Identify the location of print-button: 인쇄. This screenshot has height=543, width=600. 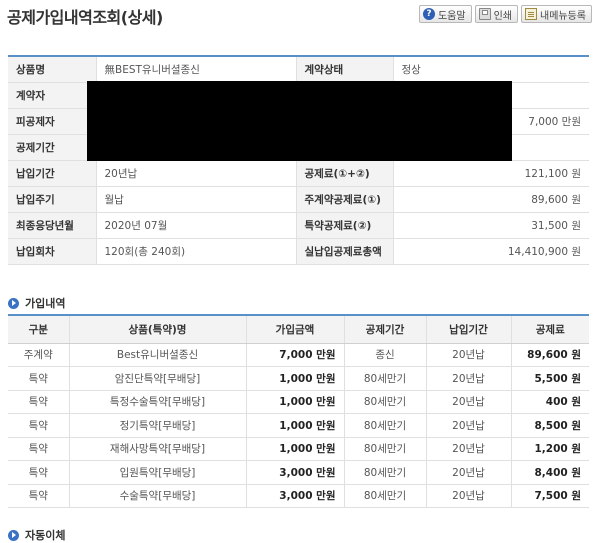
(496, 14).